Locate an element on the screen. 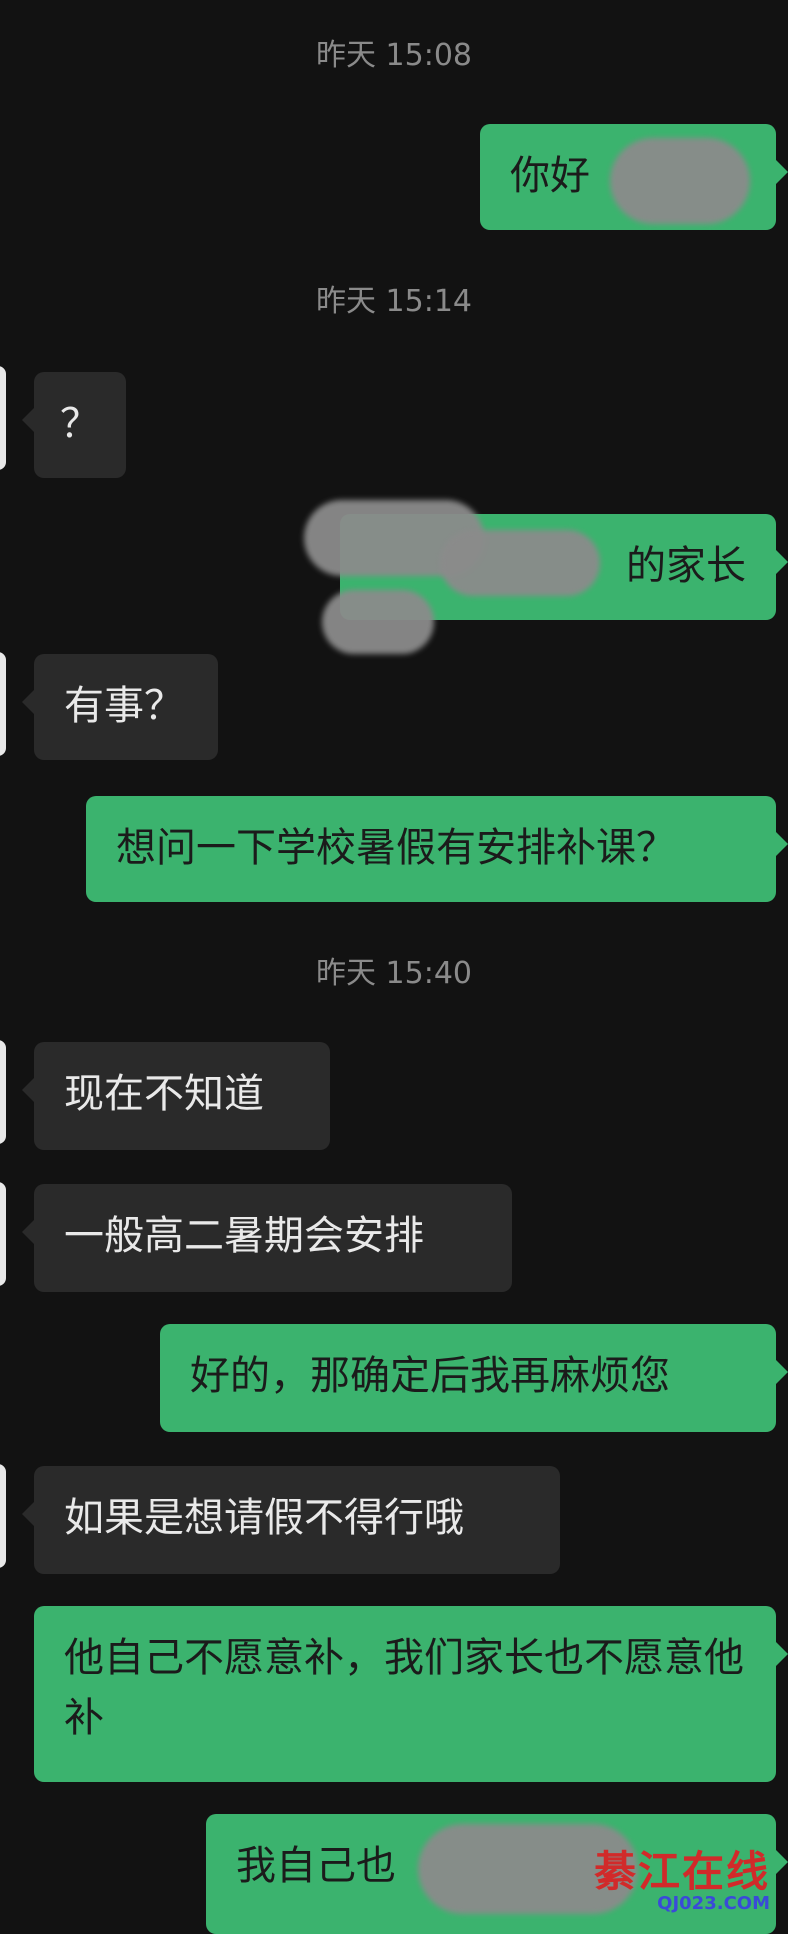 The height and width of the screenshot is (1934, 788). message-text: 的家长 is located at coordinates (686, 566).